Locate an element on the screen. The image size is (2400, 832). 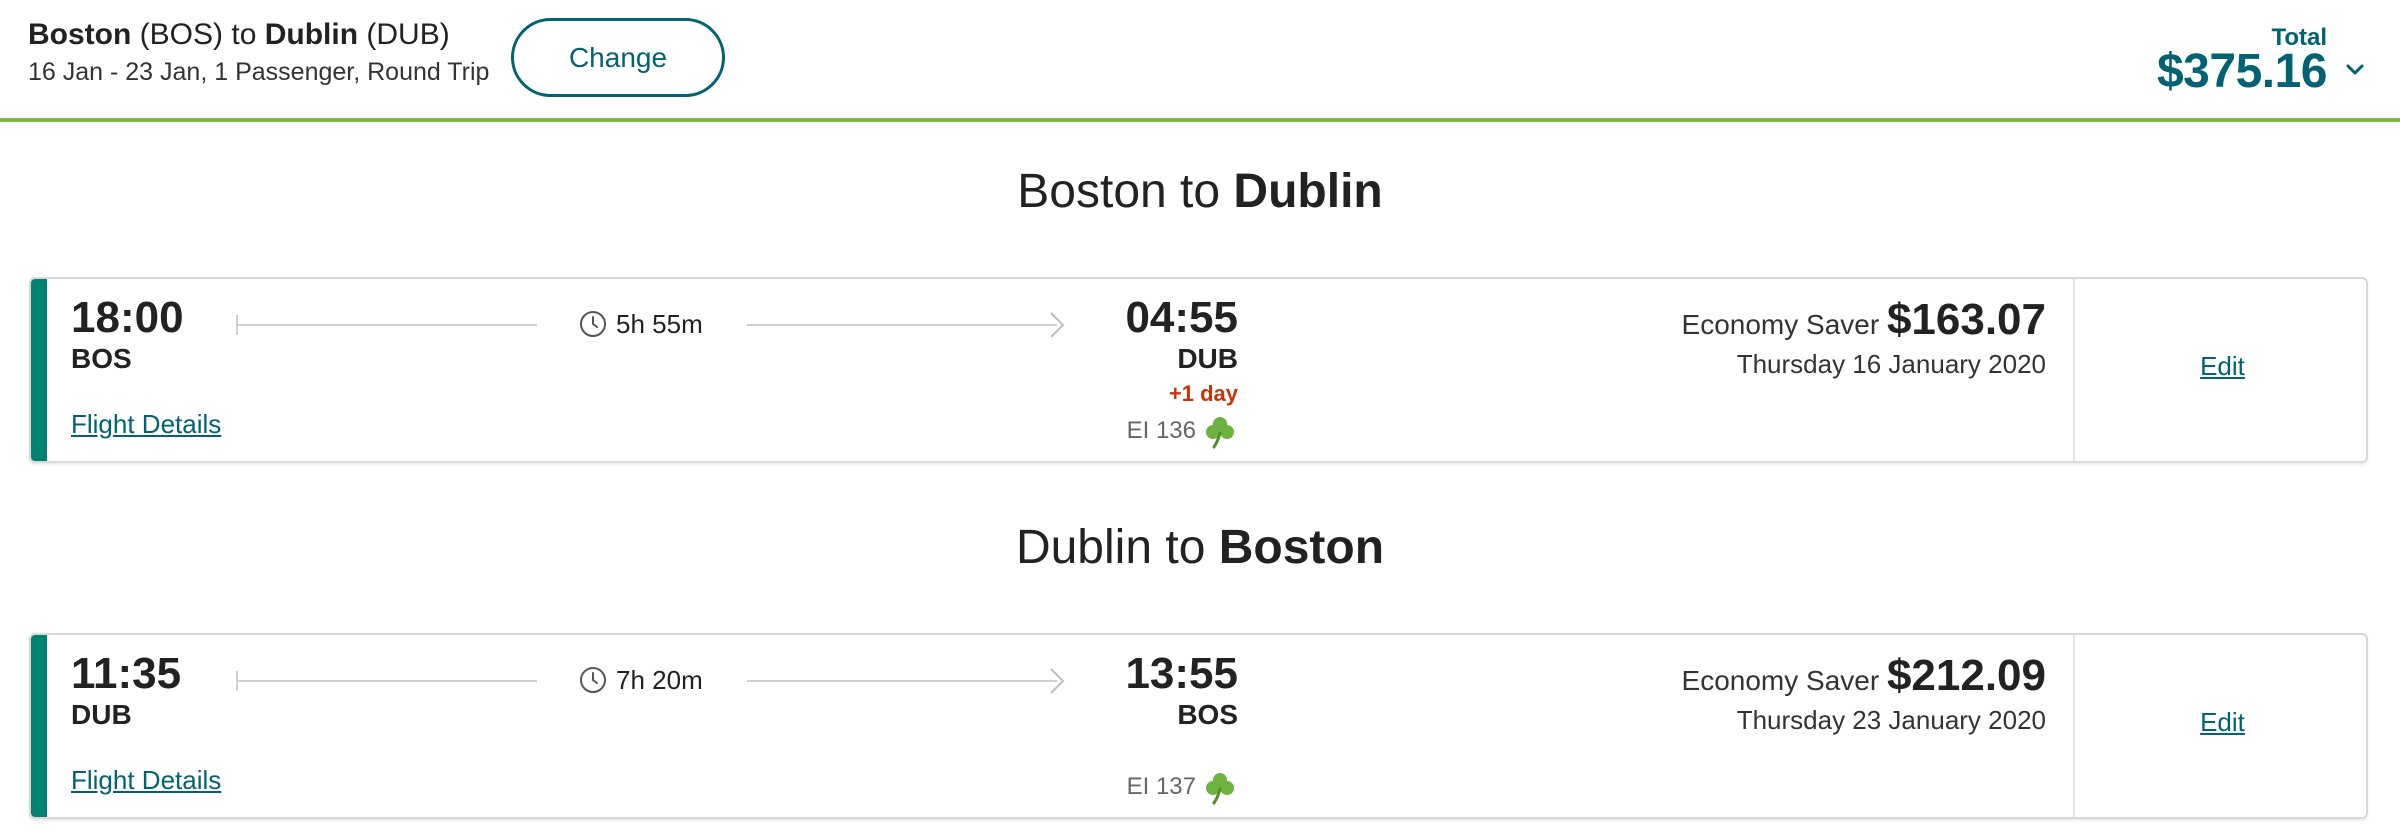
flight-number: EI 136 is located at coordinates (1182, 431).